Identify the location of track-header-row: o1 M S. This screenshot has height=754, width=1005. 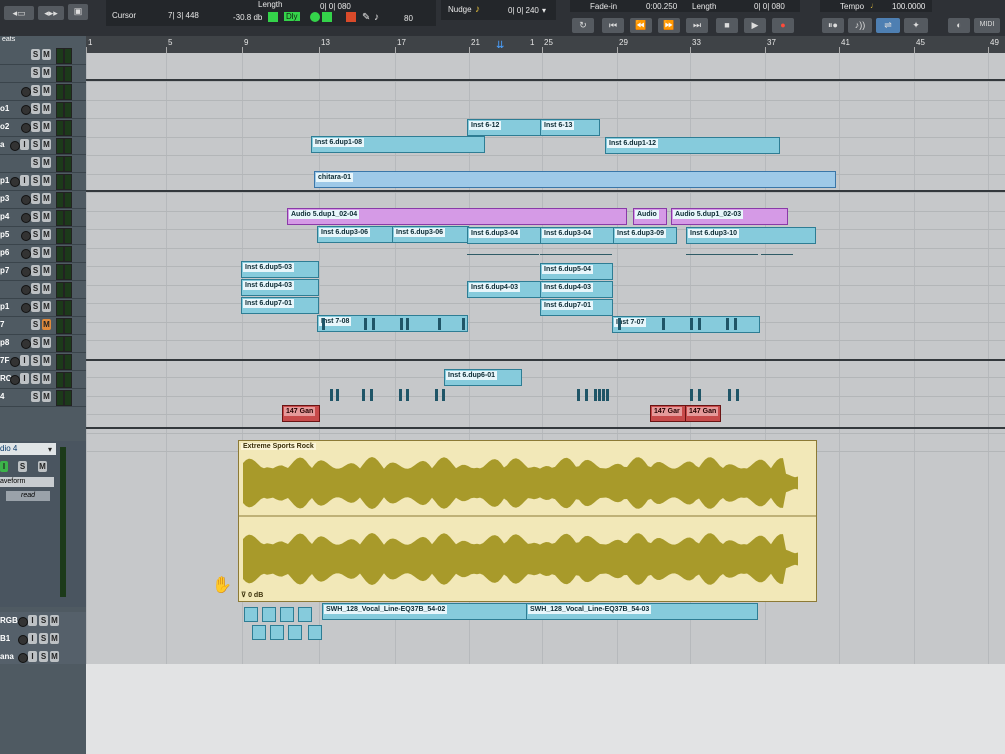
(43, 109).